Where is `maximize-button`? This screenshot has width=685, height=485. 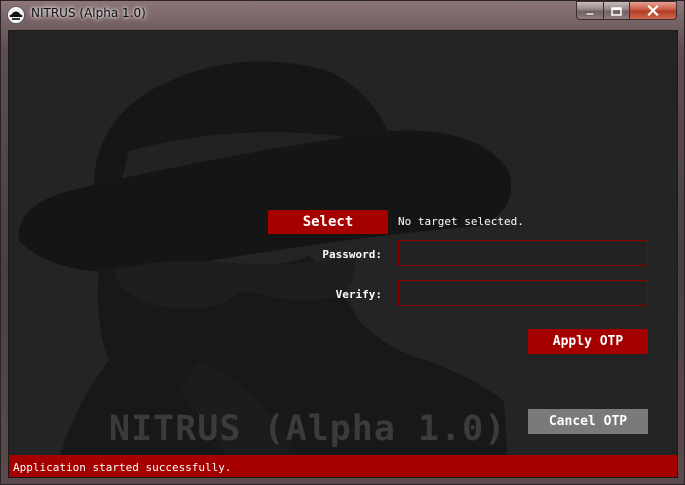
maximize-button is located at coordinates (616, 10).